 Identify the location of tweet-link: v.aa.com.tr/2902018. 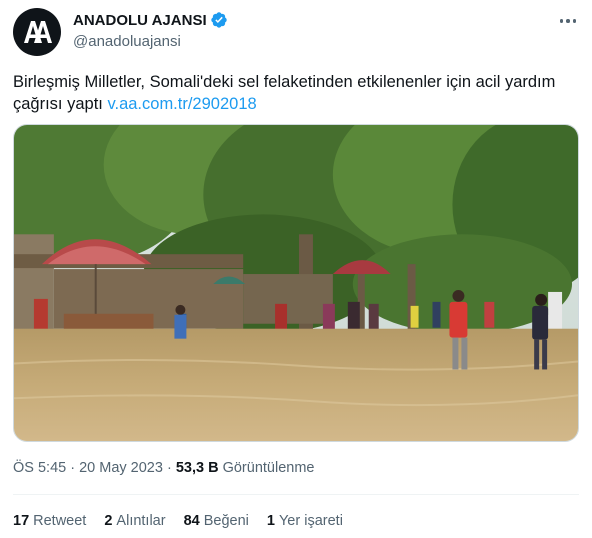
(181, 104).